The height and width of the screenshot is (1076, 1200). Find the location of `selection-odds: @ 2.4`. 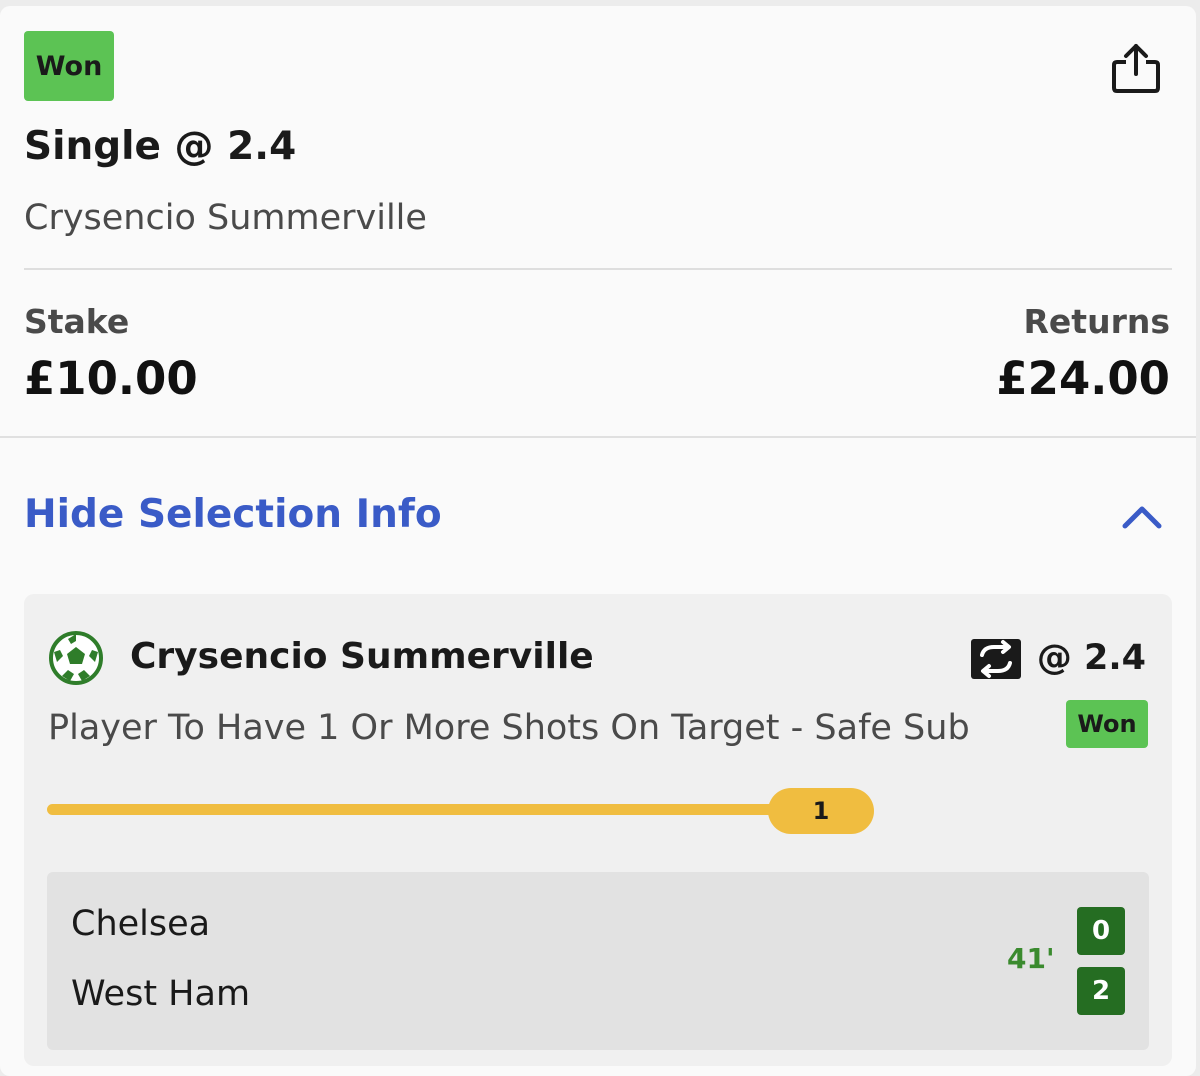

selection-odds: @ 2.4 is located at coordinates (1091, 658).